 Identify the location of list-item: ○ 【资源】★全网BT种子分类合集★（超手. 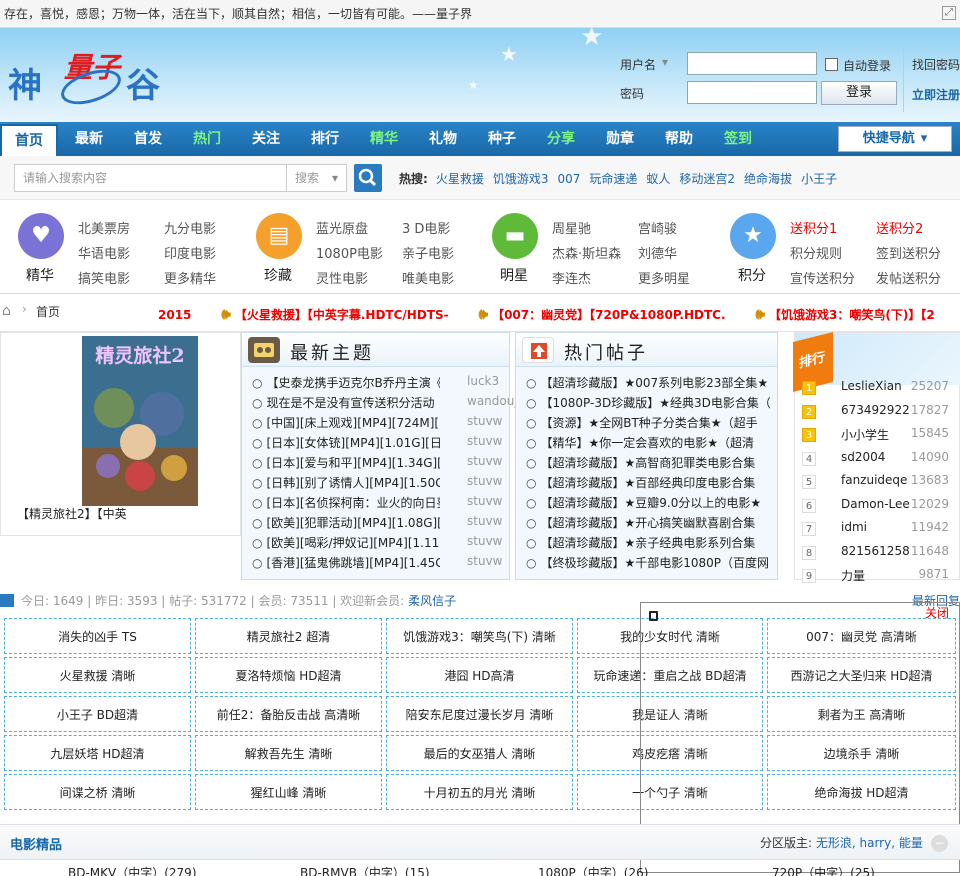
(648, 422).